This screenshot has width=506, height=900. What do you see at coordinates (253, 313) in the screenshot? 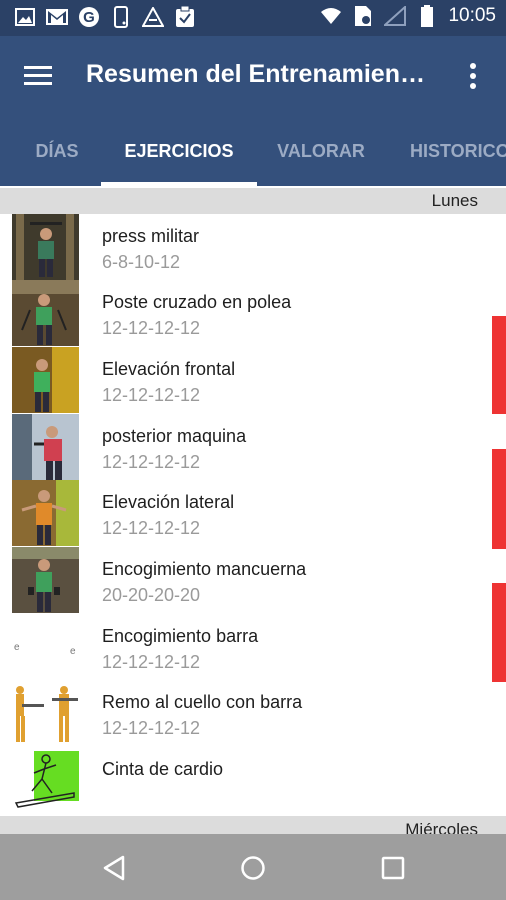
I see `list-item: Poste cruzado en polea 12-12-12-12` at bounding box center [253, 313].